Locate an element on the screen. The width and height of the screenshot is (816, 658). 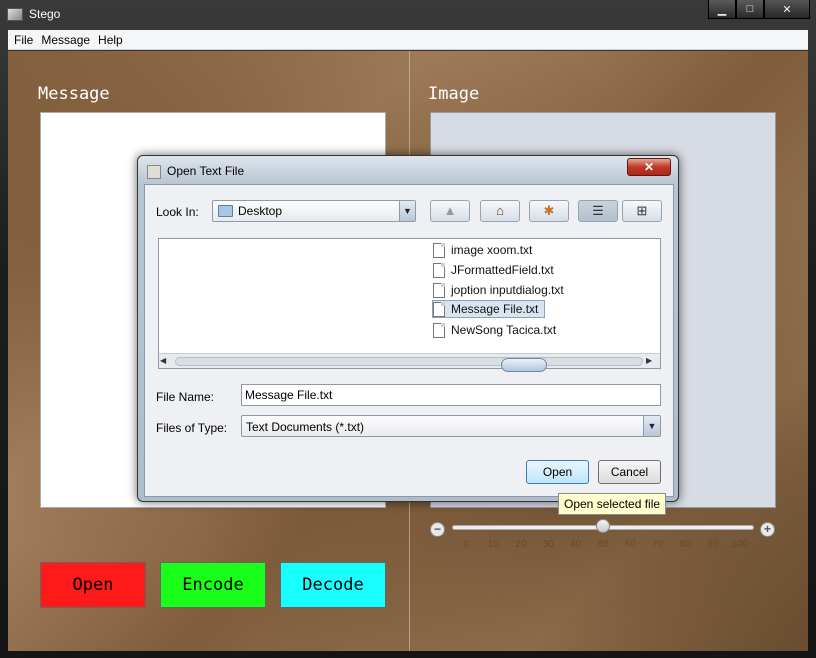
file-name: JFormattedField.txt is located at coordinates (502, 270).